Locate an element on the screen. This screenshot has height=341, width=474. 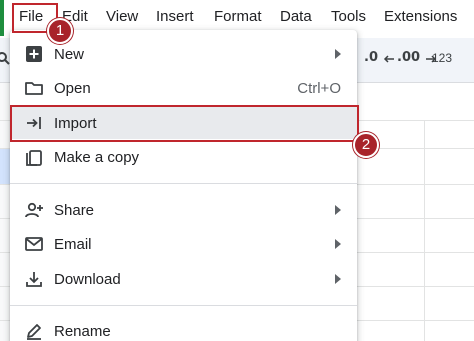
menu-item-open: Open Ctrl+O is located at coordinates (183, 88).